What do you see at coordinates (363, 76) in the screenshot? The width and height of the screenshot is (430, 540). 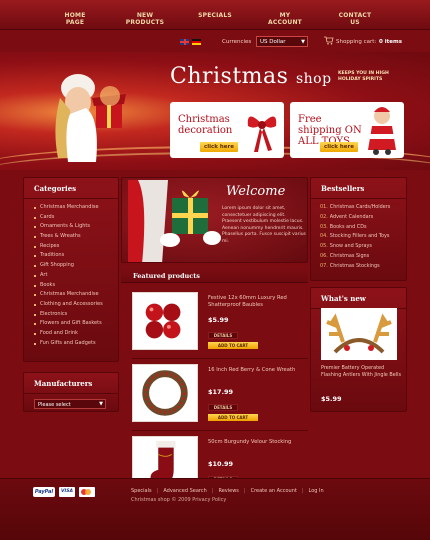 I see `tagline: KEEPS YOU IN HIGH HOLIDAY SPIRITS` at bounding box center [363, 76].